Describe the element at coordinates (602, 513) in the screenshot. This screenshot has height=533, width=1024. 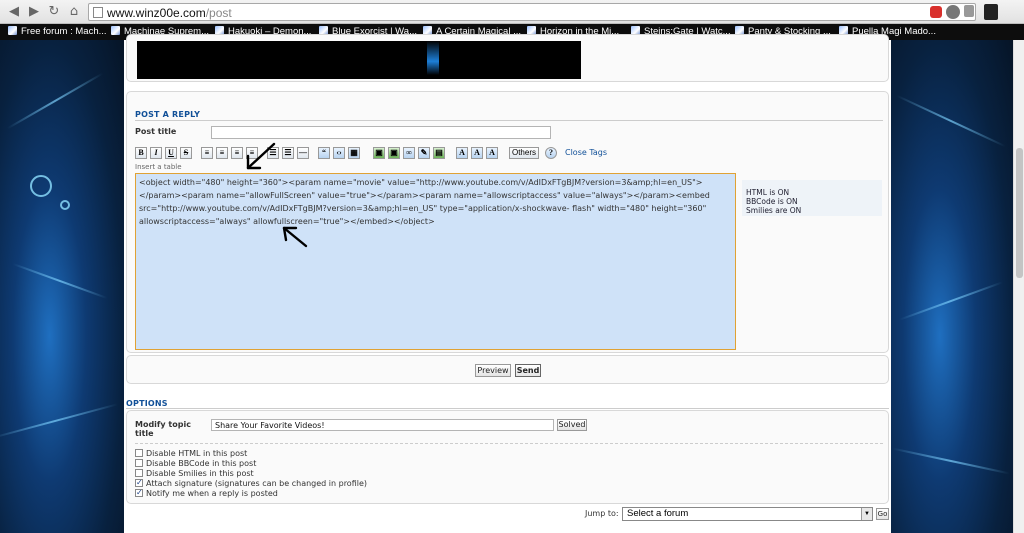
I see `jump-to-label: Jump to:` at that location.